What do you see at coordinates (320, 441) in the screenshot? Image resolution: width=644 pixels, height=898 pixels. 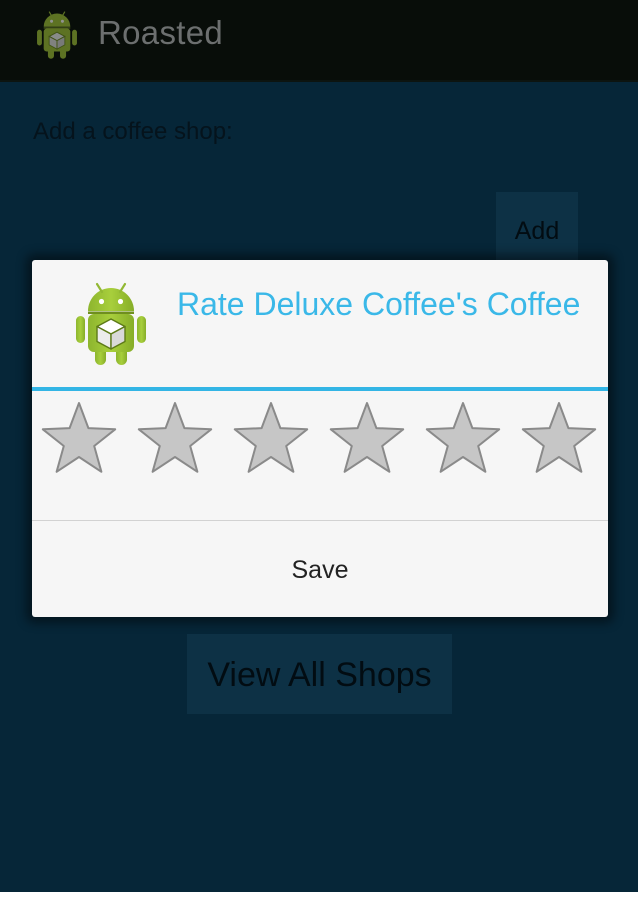 I see `rating-bar` at bounding box center [320, 441].